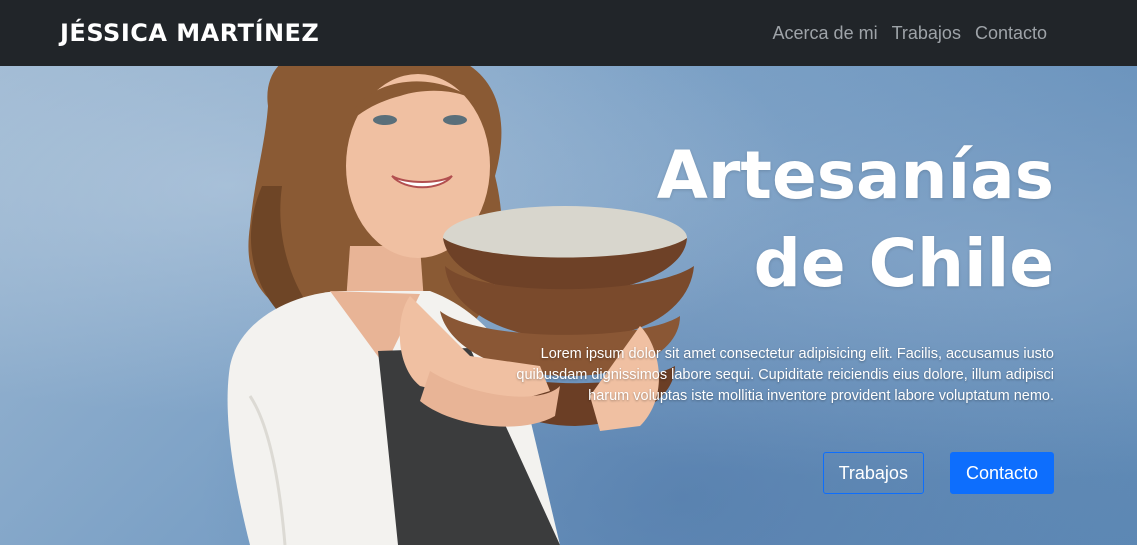  What do you see at coordinates (855, 175) in the screenshot?
I see `hero-title-line-1: Artesanías` at bounding box center [855, 175].